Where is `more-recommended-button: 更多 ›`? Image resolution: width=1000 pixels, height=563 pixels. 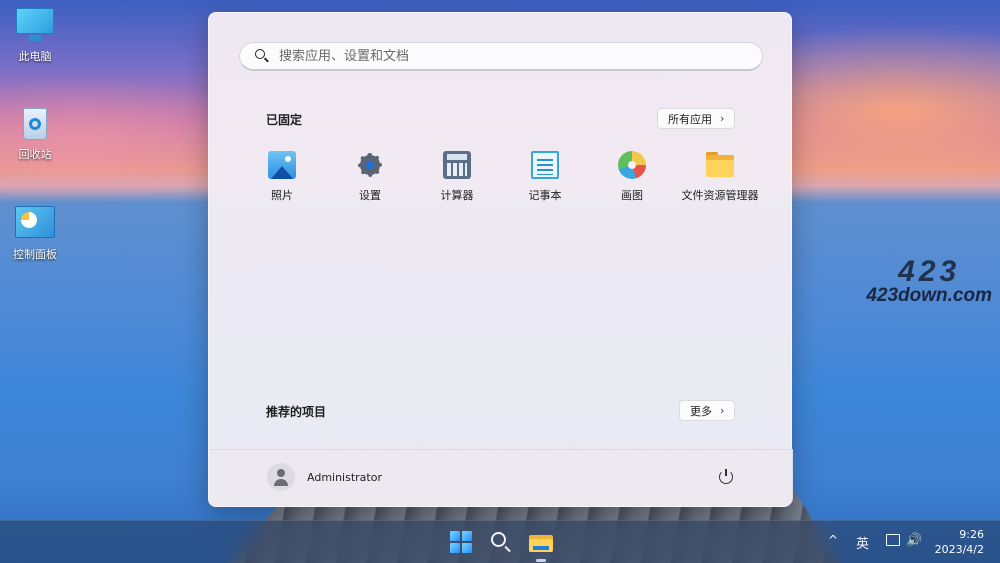
more-recommended-button: 更多 › is located at coordinates (707, 410).